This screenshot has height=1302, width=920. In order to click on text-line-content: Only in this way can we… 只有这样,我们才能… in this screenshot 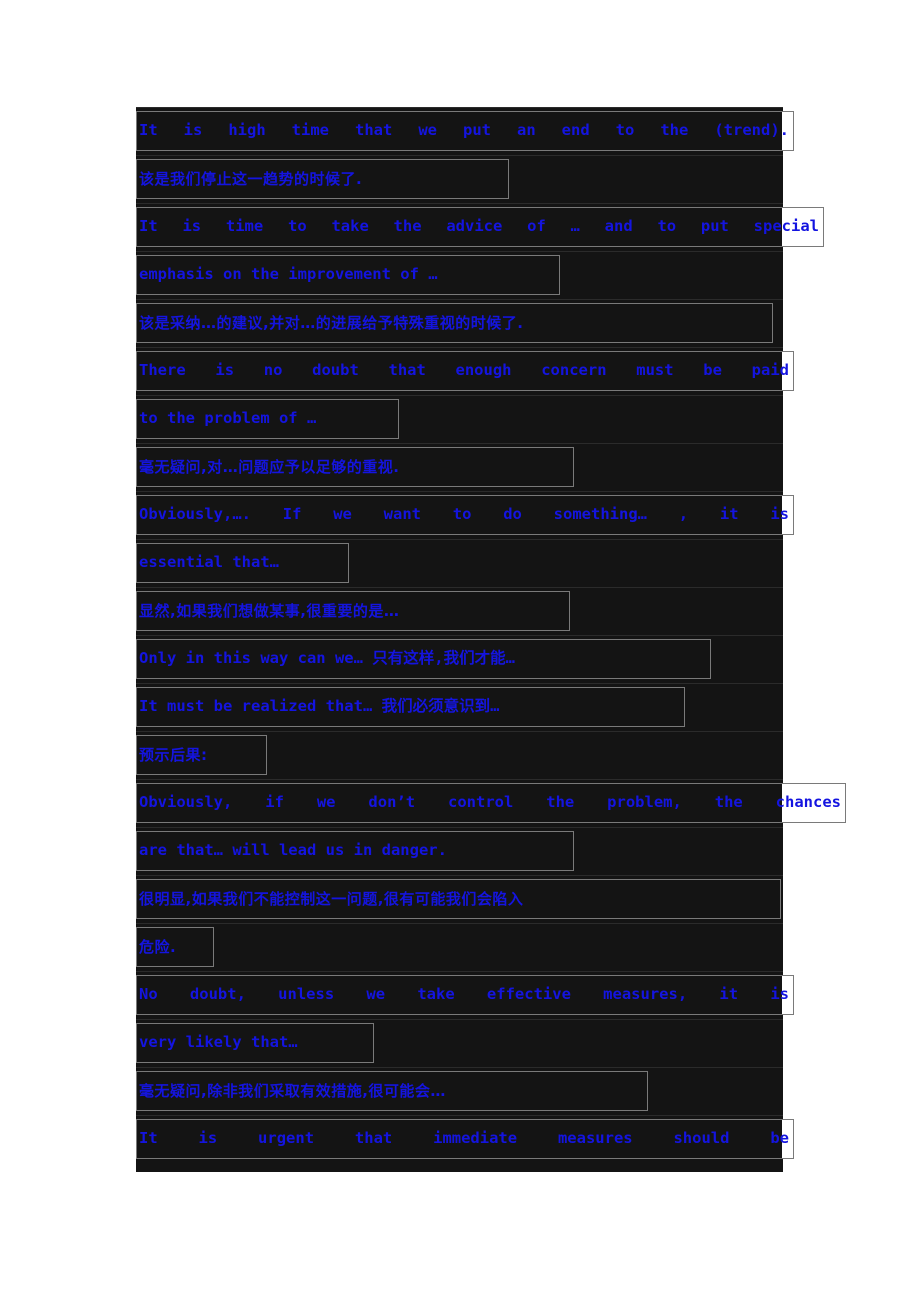, I will do `click(327, 658)`.